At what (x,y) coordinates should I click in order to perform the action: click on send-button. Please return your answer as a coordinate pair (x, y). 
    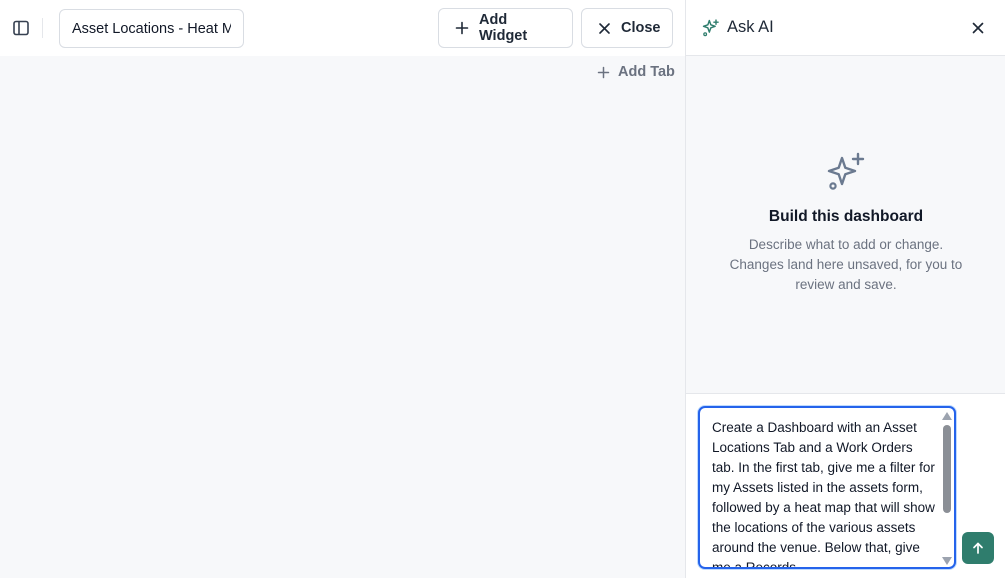
    Looking at the image, I should click on (978, 548).